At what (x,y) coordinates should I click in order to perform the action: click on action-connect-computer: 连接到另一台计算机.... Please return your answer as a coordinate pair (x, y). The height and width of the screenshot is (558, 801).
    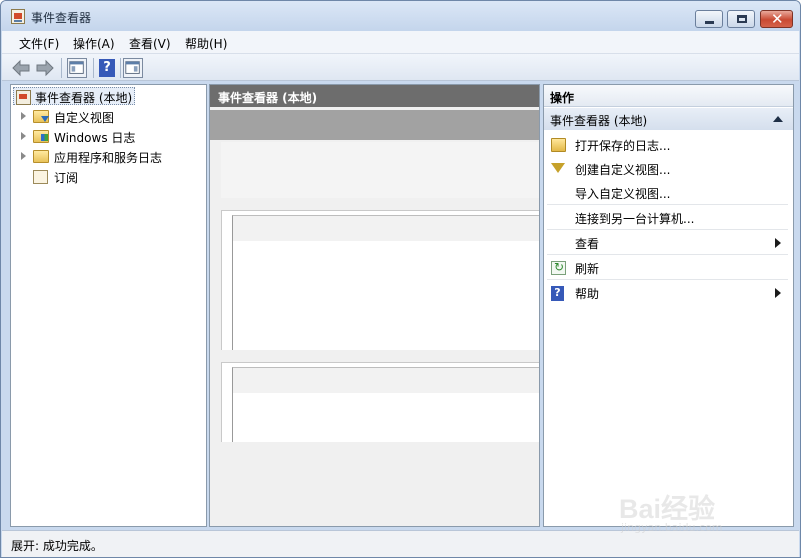
    Looking at the image, I should click on (668, 218).